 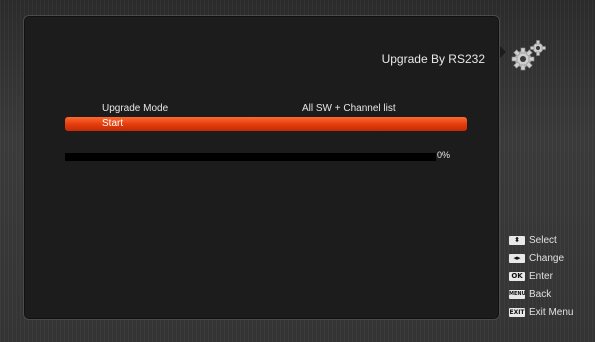 I want to click on help-select: ⬍ Select, so click(x=541, y=240).